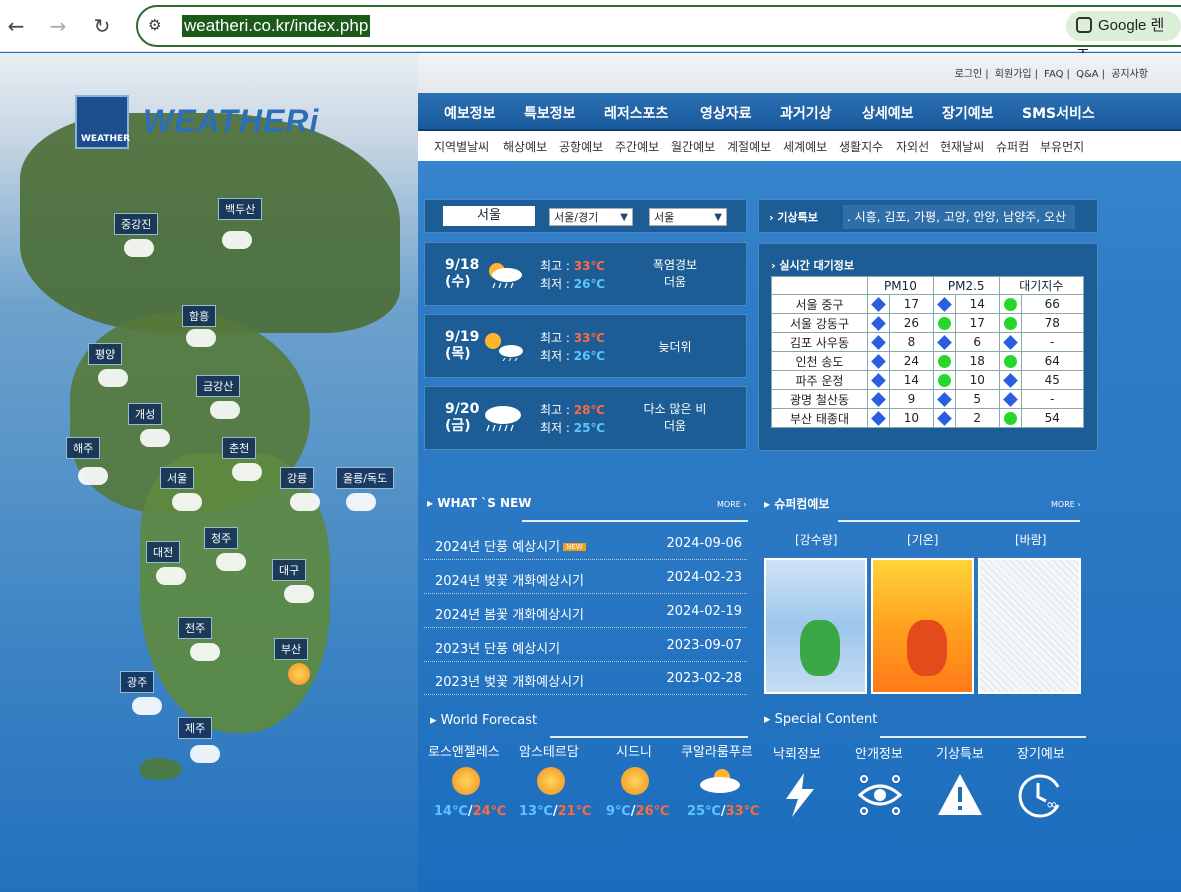 The height and width of the screenshot is (892, 1181). Describe the element at coordinates (163, 552) in the screenshot. I see `map-city-daejeon: 대전` at that location.